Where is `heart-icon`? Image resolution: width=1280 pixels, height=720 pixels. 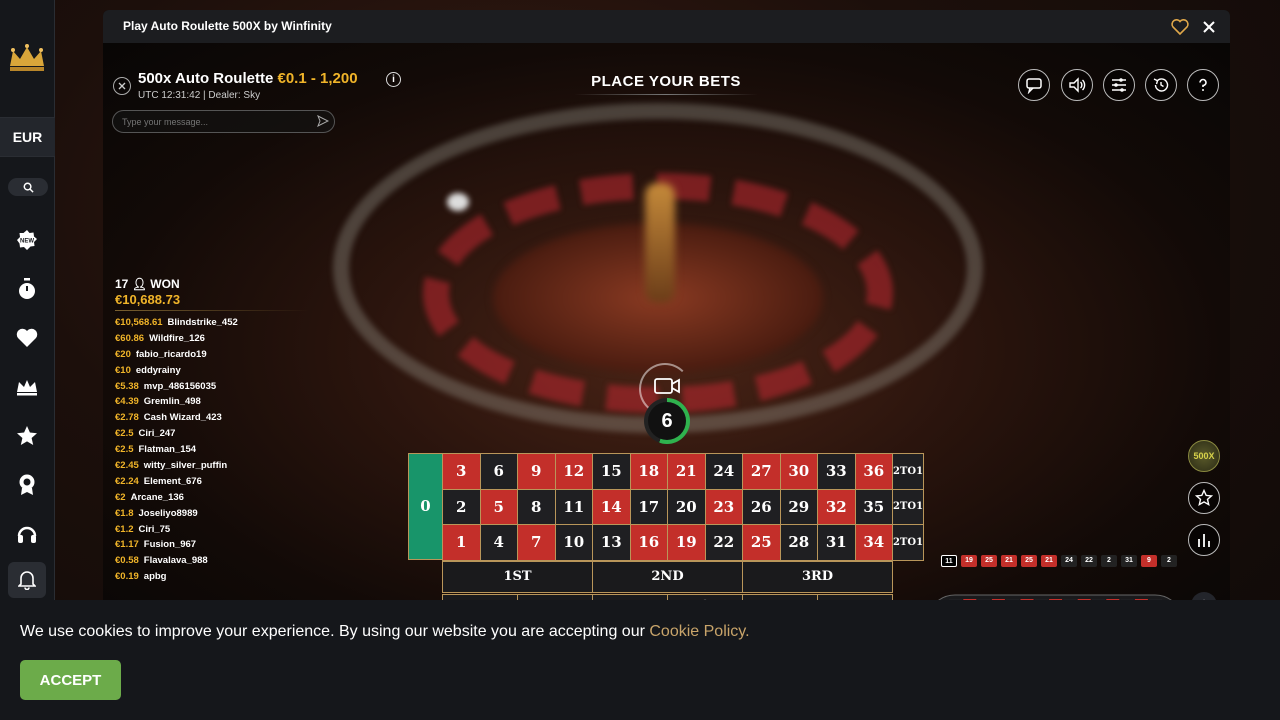
heart-icon is located at coordinates (27, 338).